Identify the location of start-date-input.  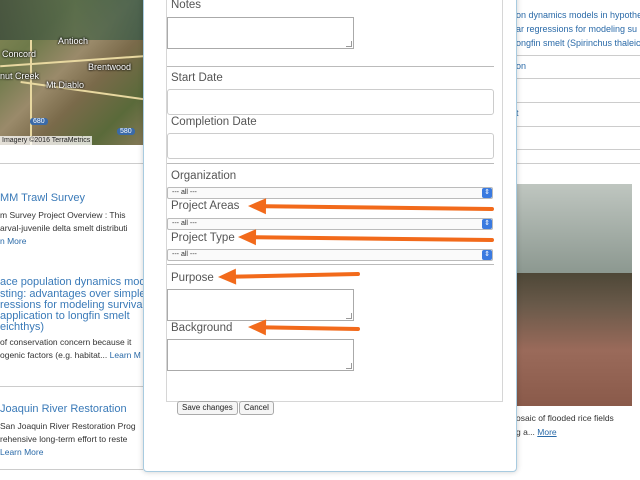
(330, 102).